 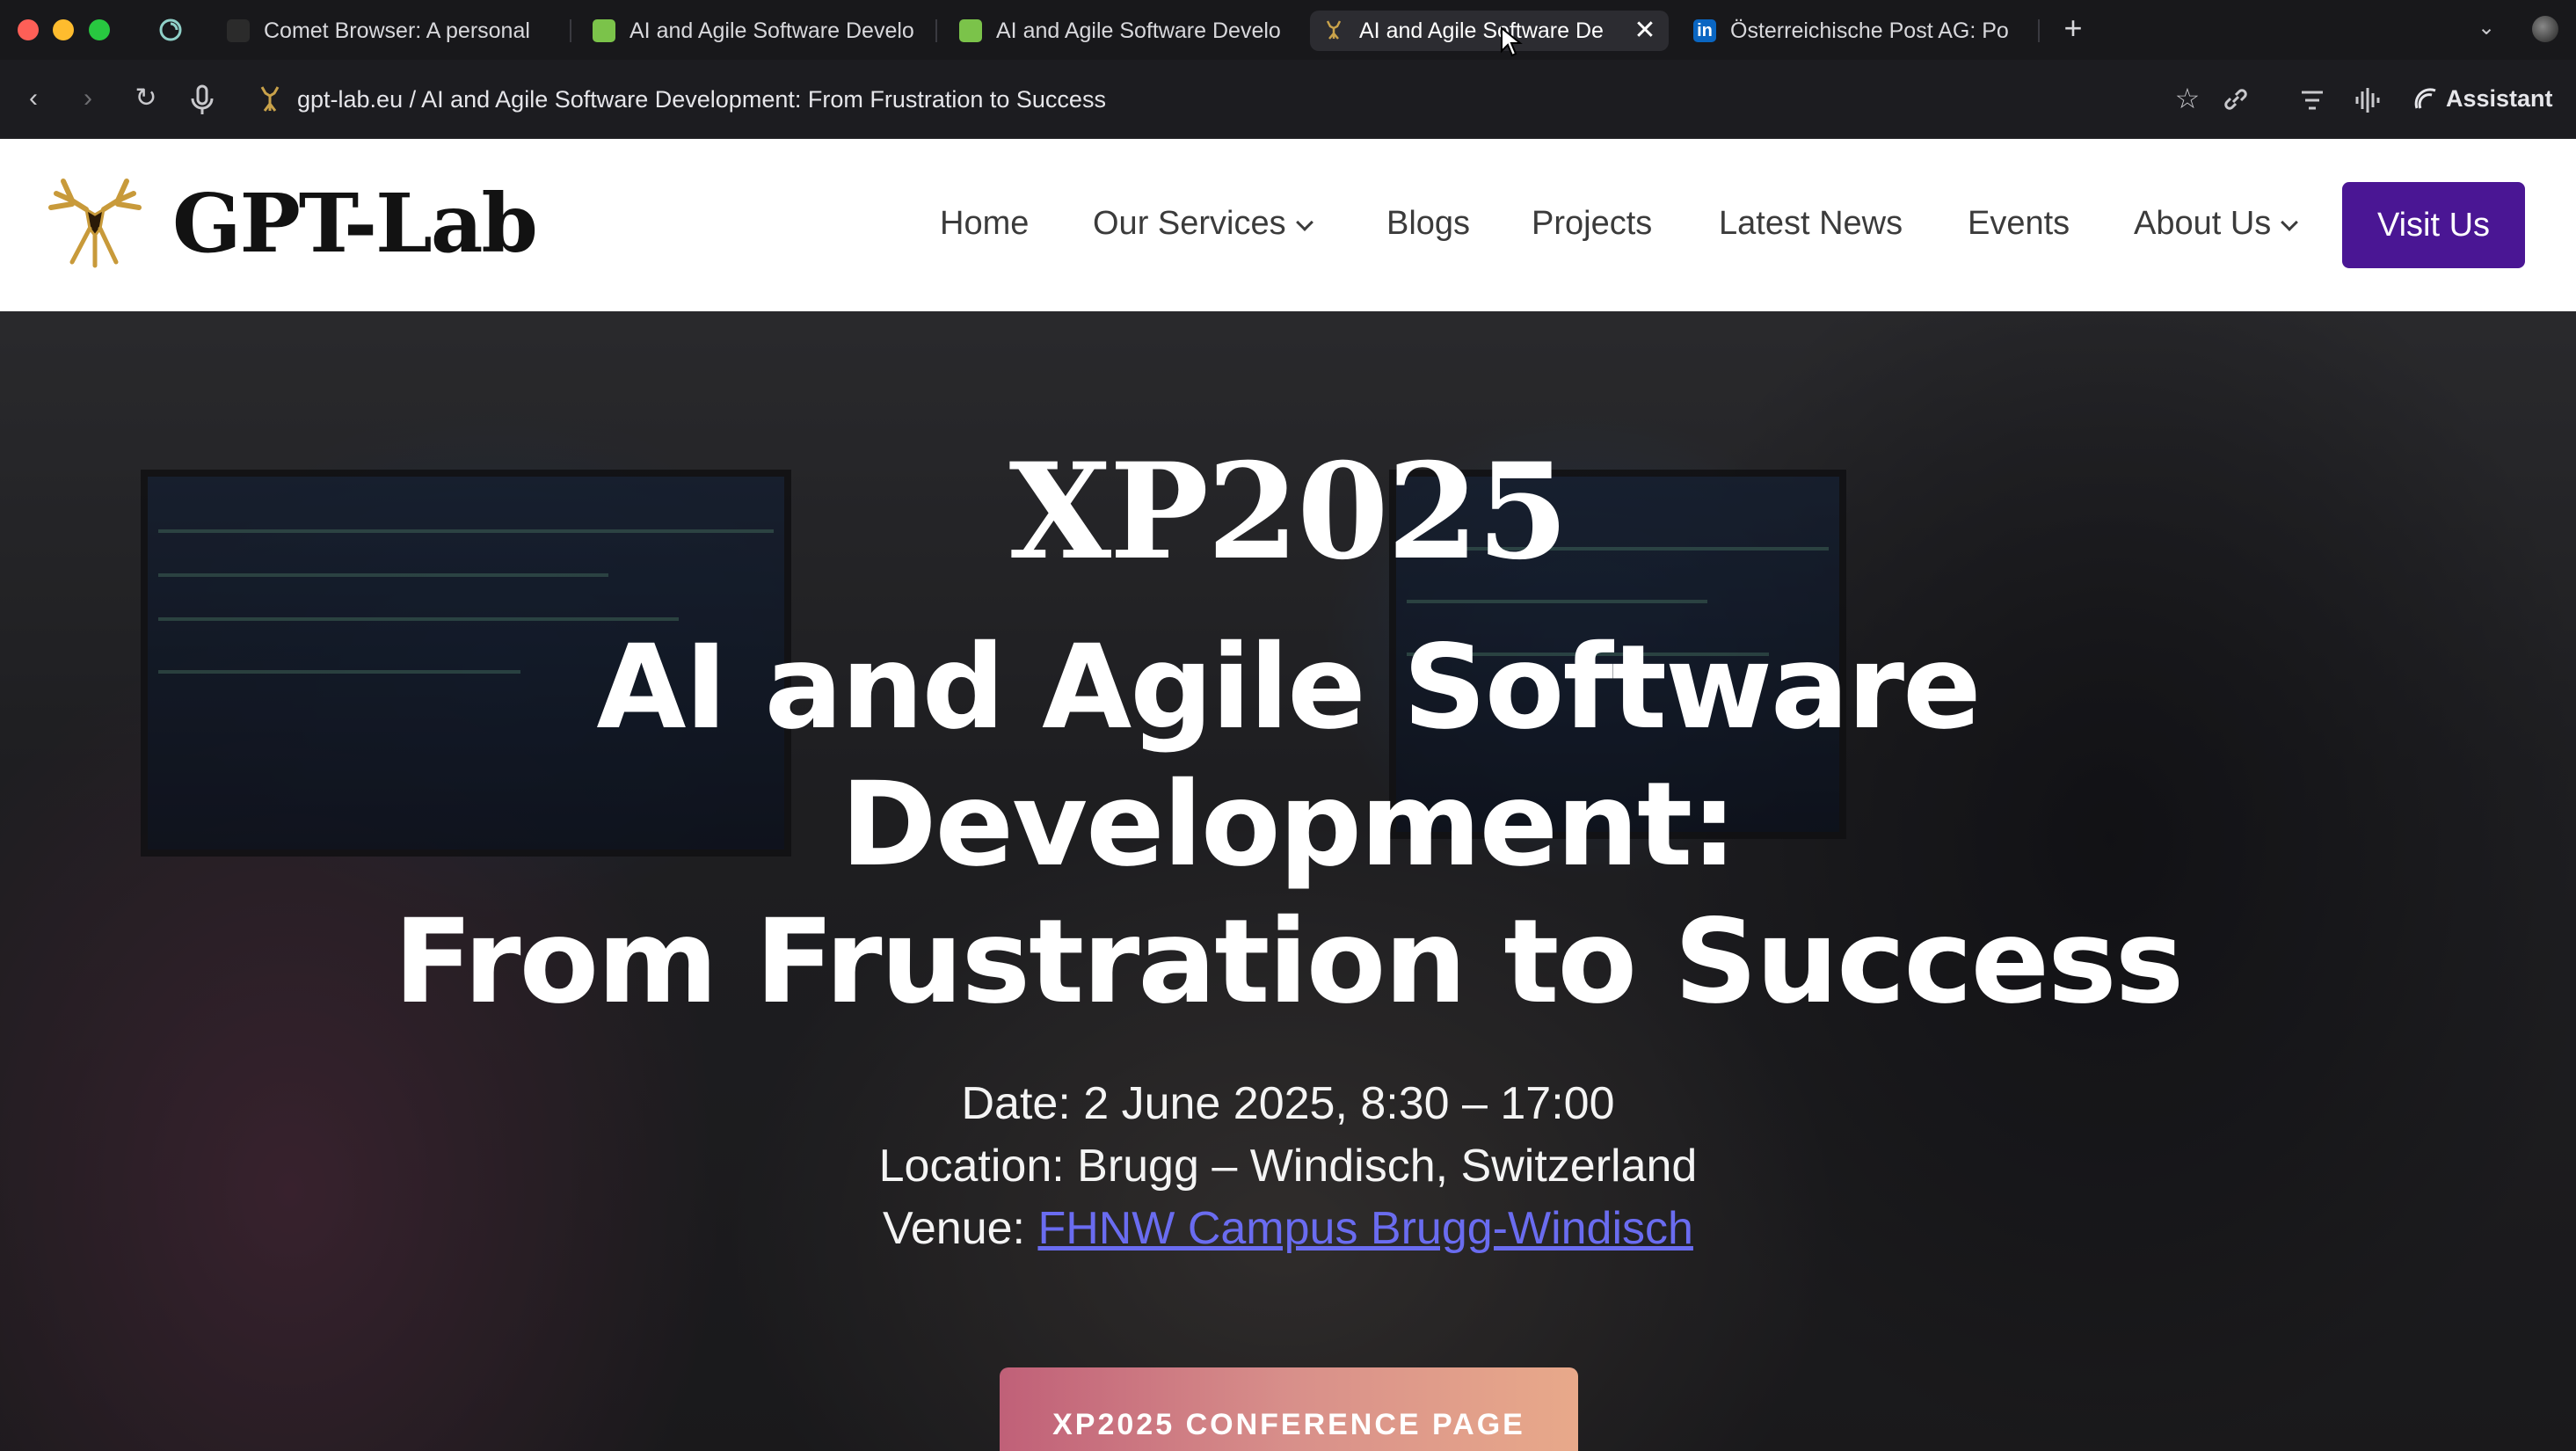 I want to click on event-location: Location: Brugg – Windisch, Switzerland, so click(x=1288, y=1166).